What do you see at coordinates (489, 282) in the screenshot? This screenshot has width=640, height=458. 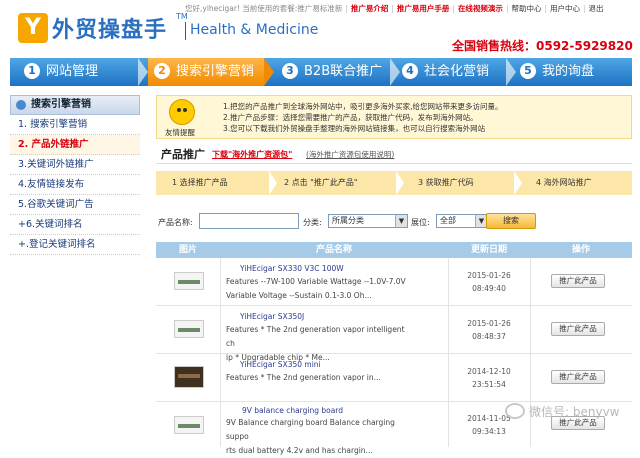 I see `update-date: 2015-01-26 08:49:40` at bounding box center [489, 282].